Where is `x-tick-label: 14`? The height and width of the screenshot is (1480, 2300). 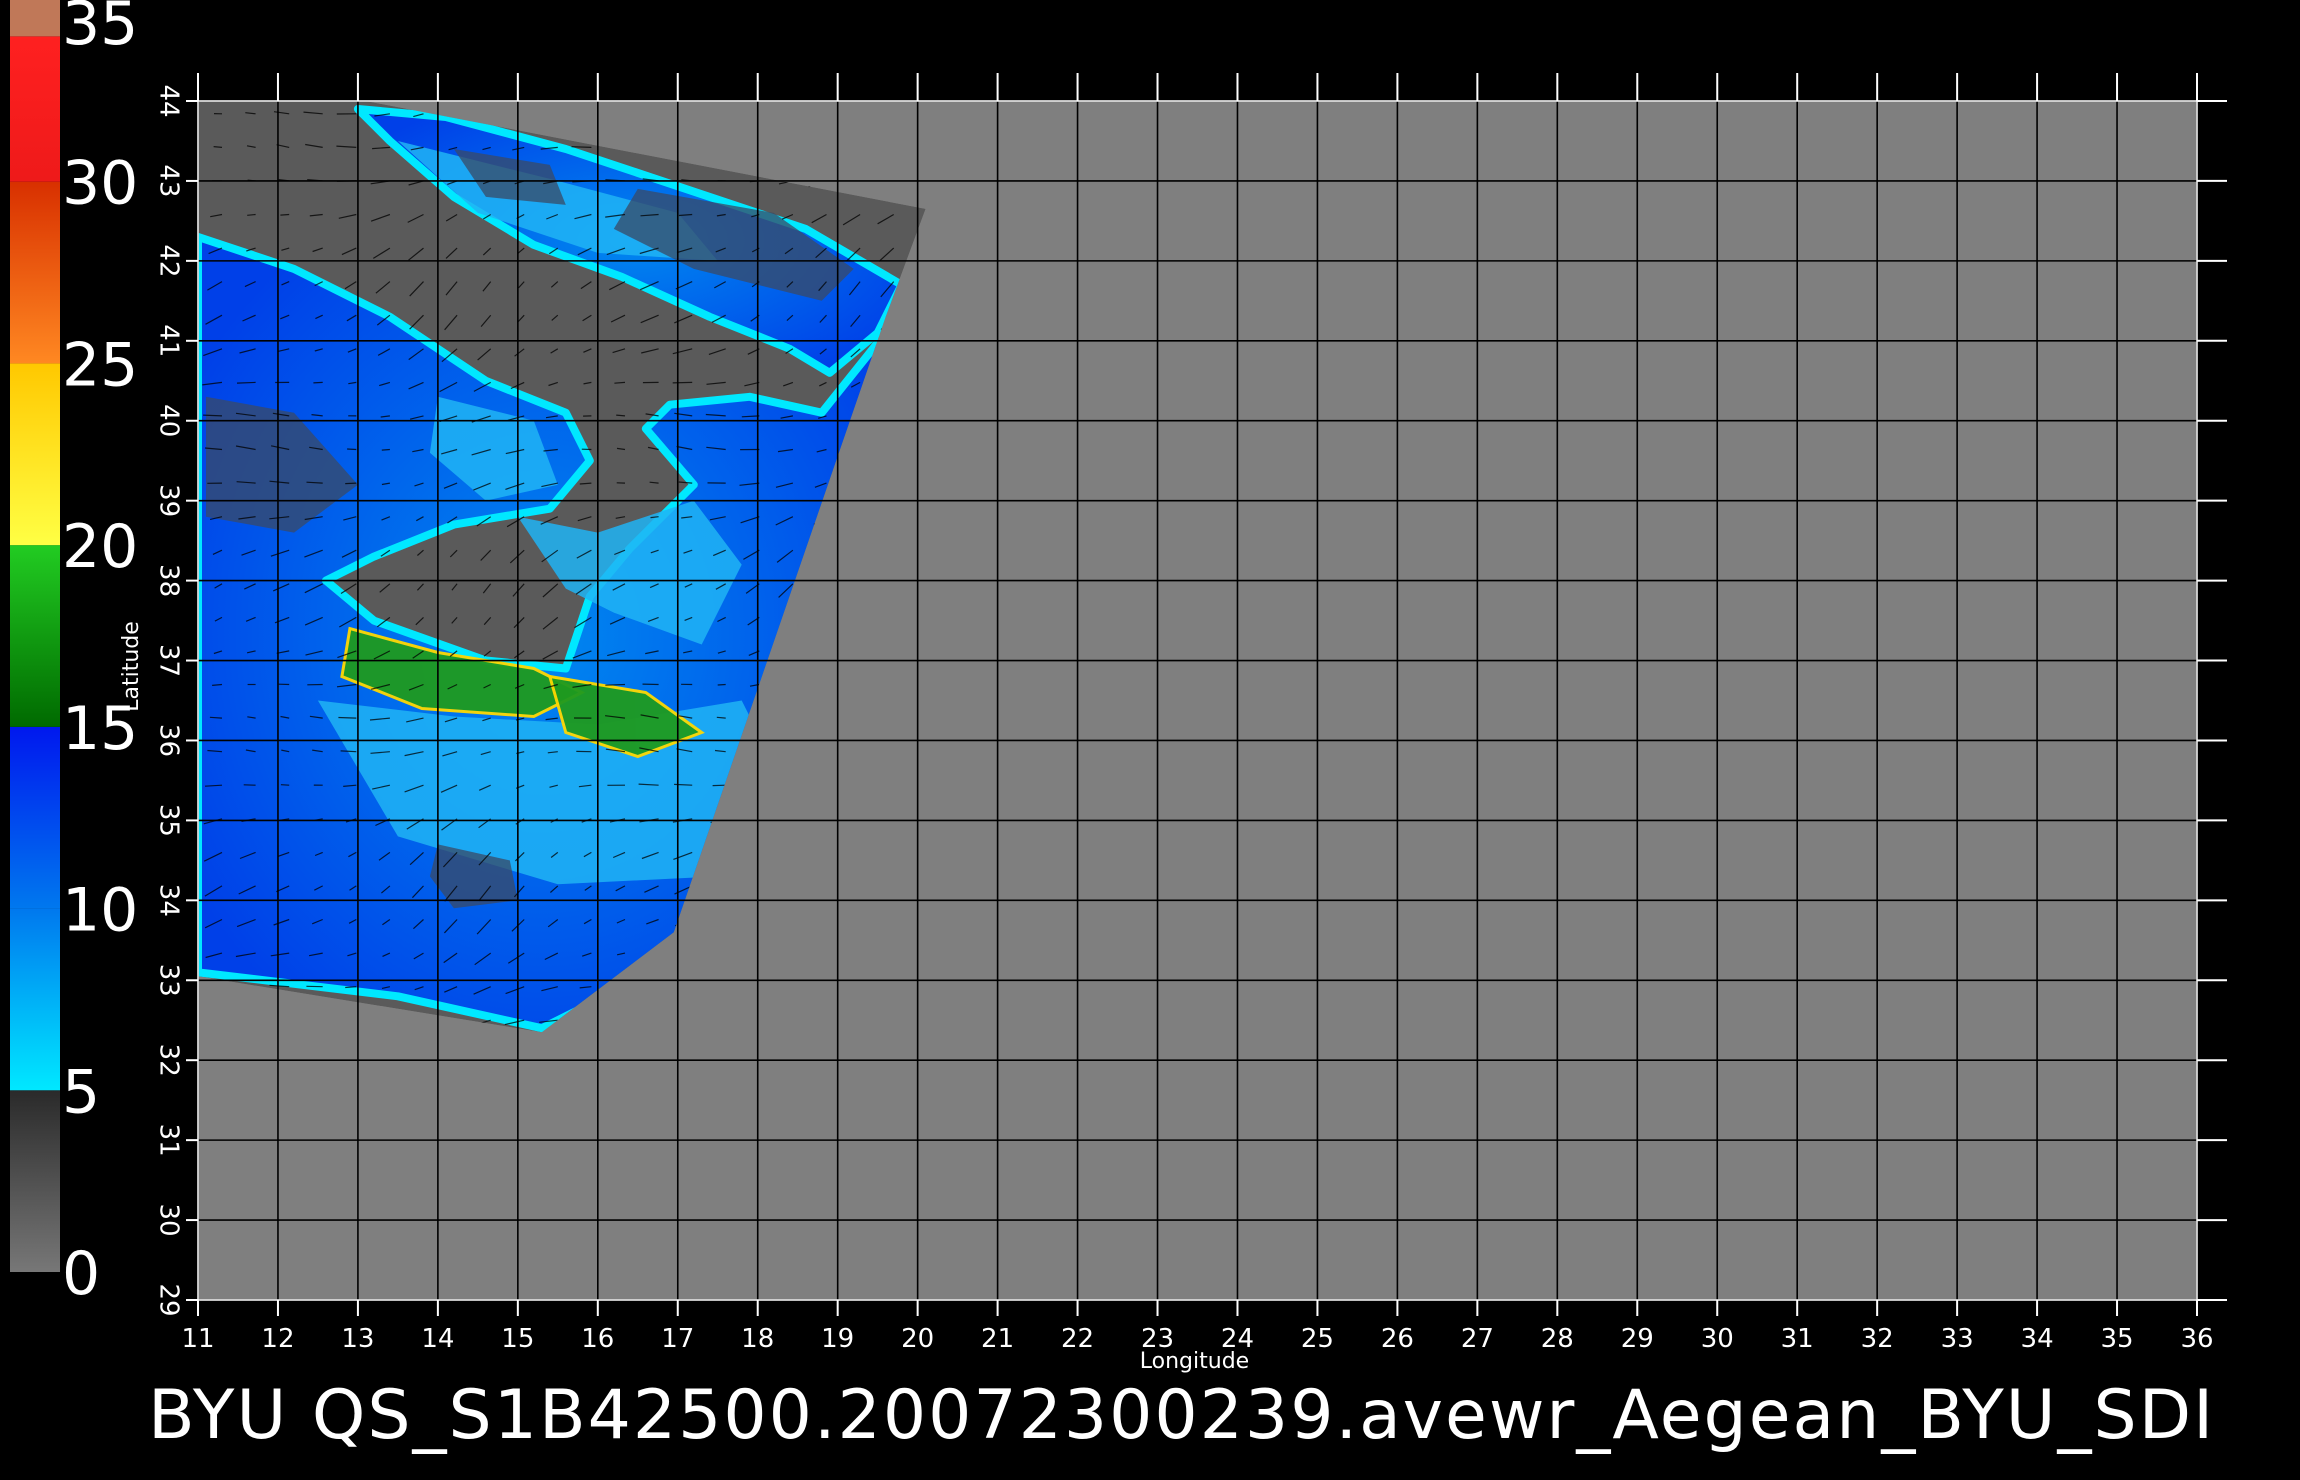 x-tick-label: 14 is located at coordinates (437, 1339).